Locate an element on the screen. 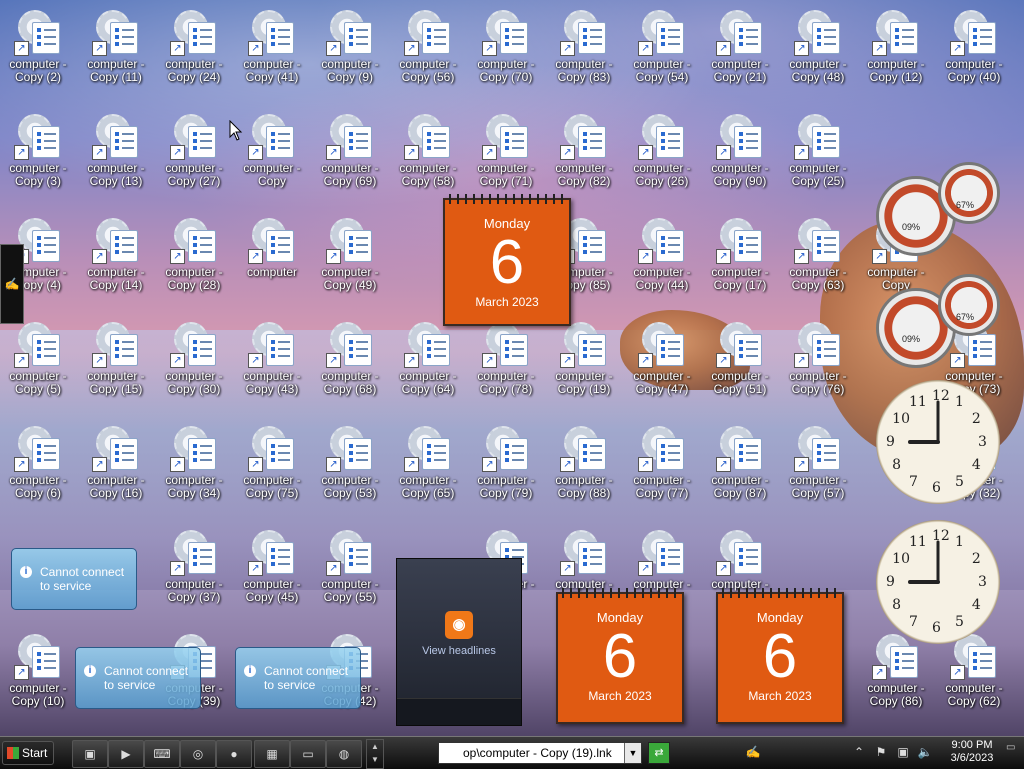  desktop-shortcut: ↗ computer - Copy (82) is located at coordinates (584, 152).